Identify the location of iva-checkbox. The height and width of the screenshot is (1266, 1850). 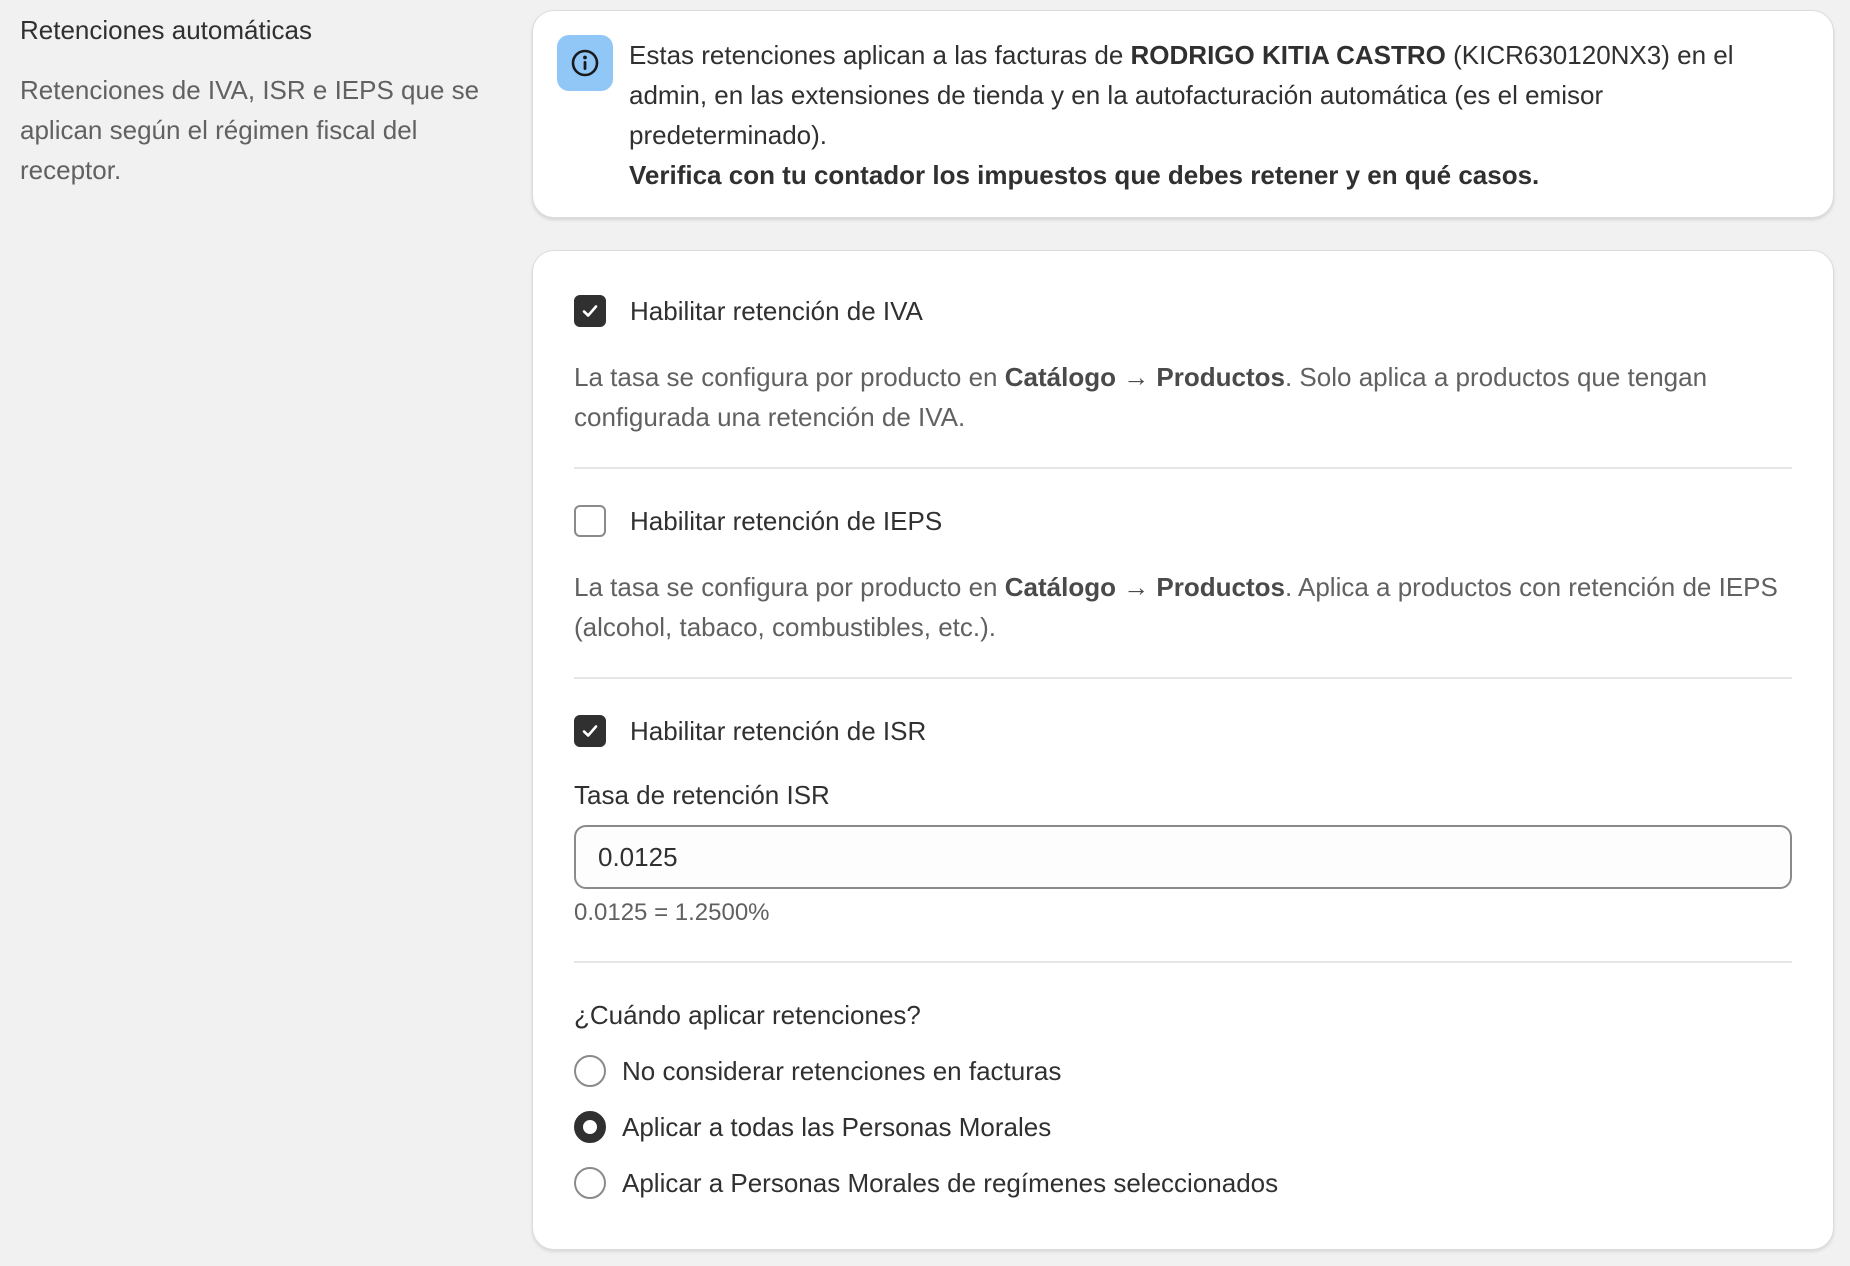
(590, 311).